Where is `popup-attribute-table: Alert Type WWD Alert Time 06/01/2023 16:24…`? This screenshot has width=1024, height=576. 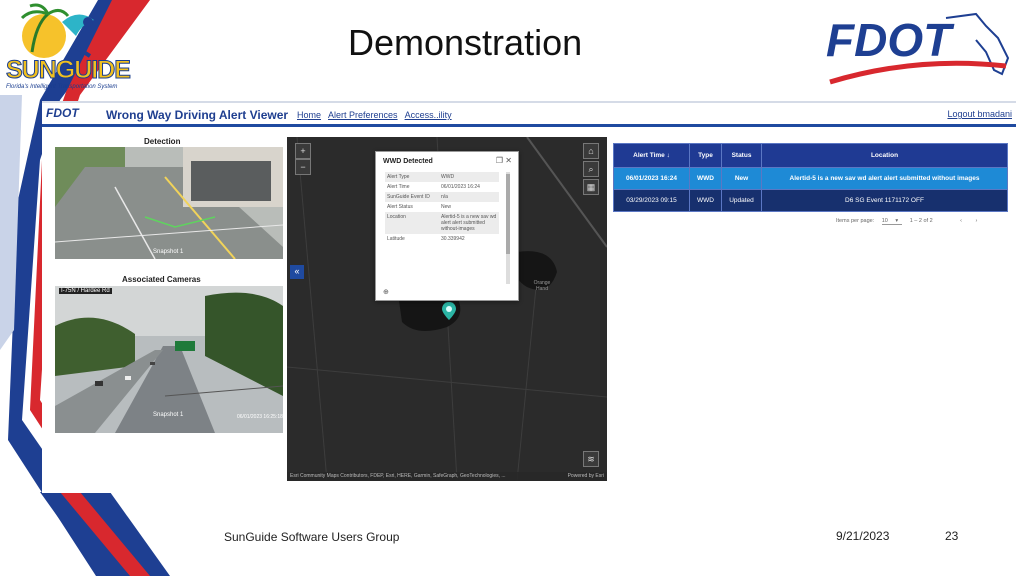 popup-attribute-table: Alert Type WWD Alert Time 06/01/2023 16:24… is located at coordinates (442, 208).